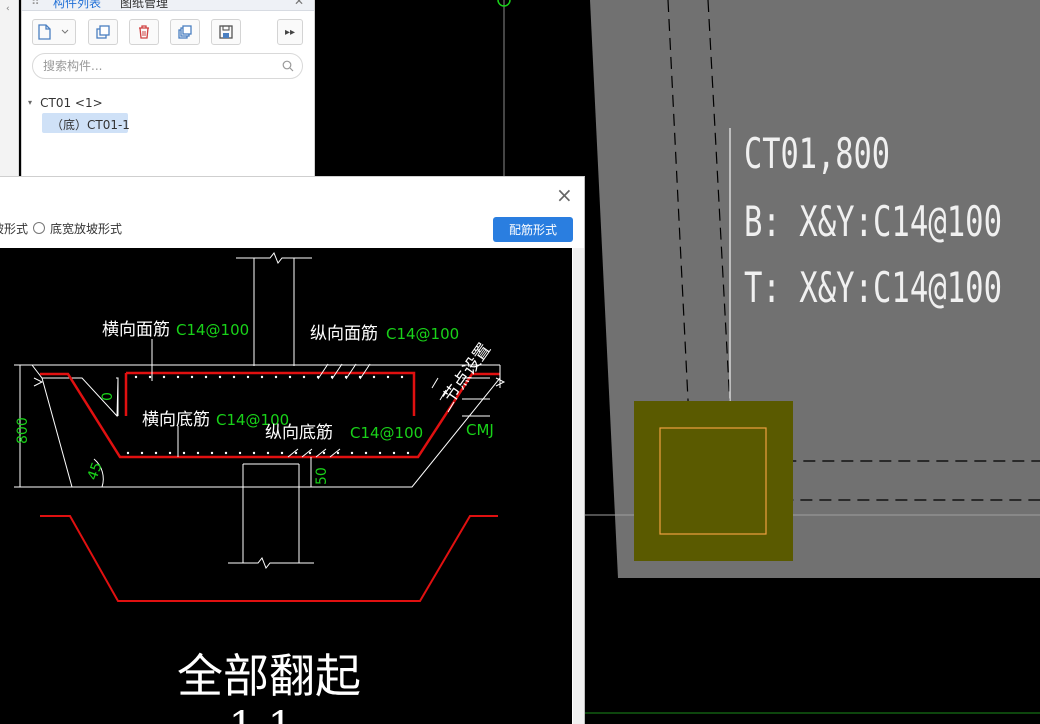  I want to click on more-tools-button: ▸▸, so click(290, 32).